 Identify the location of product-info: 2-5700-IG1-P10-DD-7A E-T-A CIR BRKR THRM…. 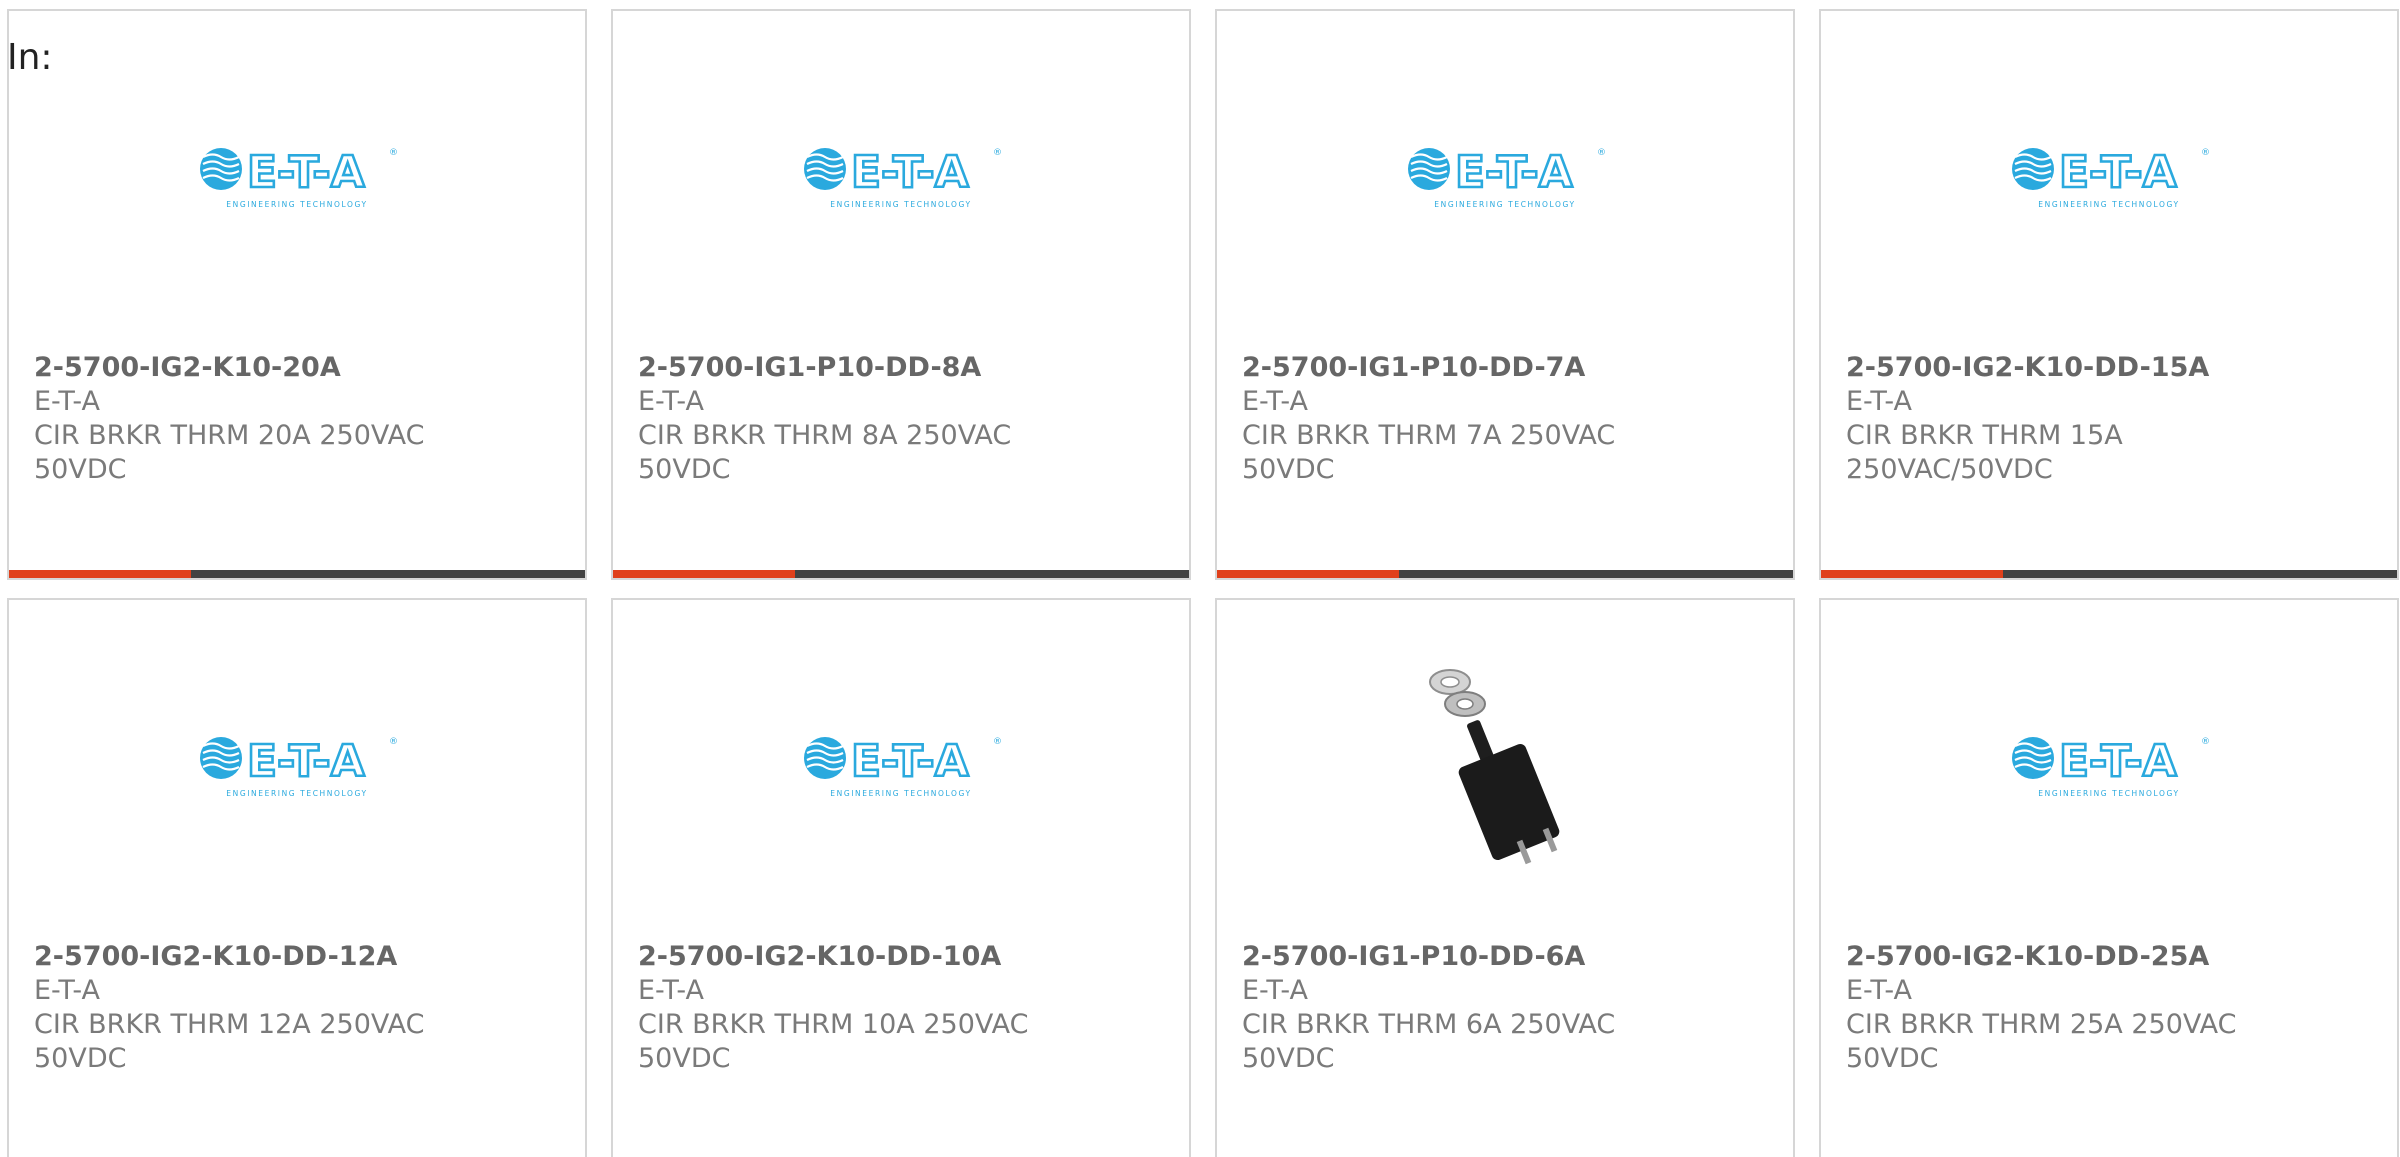
(1507, 419).